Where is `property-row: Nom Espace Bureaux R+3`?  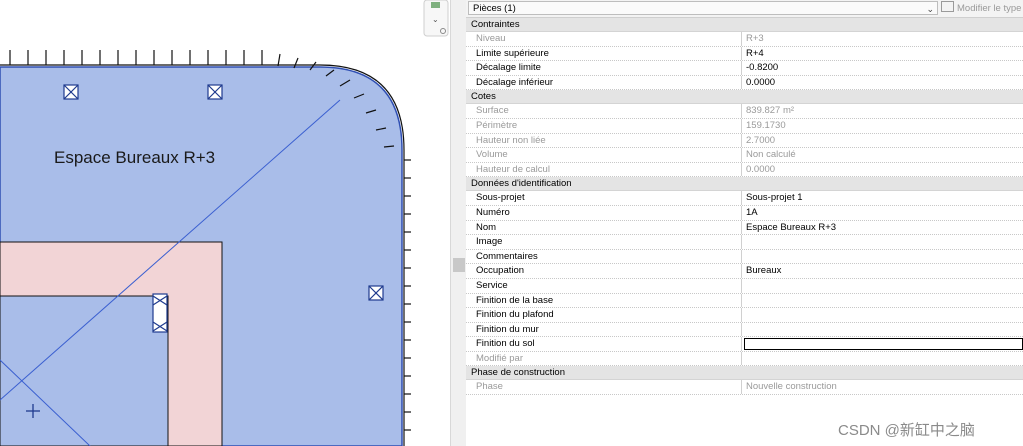 property-row: Nom Espace Bureaux R+3 is located at coordinates (744, 228).